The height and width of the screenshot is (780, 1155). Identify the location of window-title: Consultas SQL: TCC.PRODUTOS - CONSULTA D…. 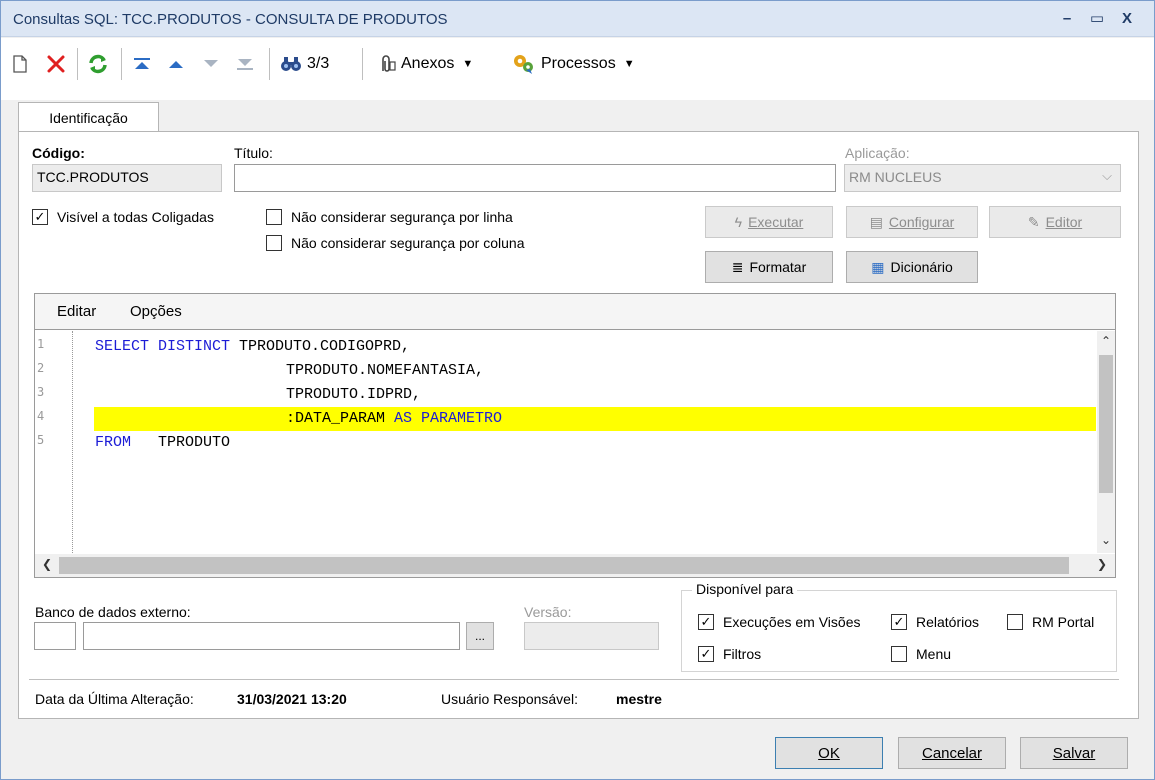
(230, 19).